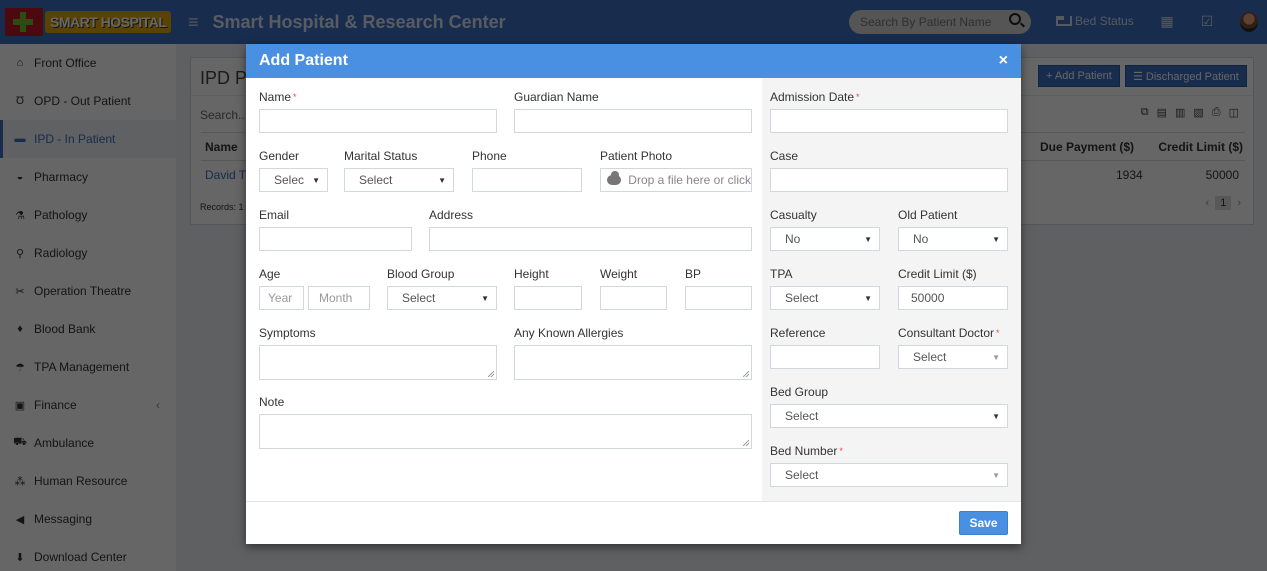 The height and width of the screenshot is (571, 1267). I want to click on credit-limit-input: 50000, so click(953, 298).